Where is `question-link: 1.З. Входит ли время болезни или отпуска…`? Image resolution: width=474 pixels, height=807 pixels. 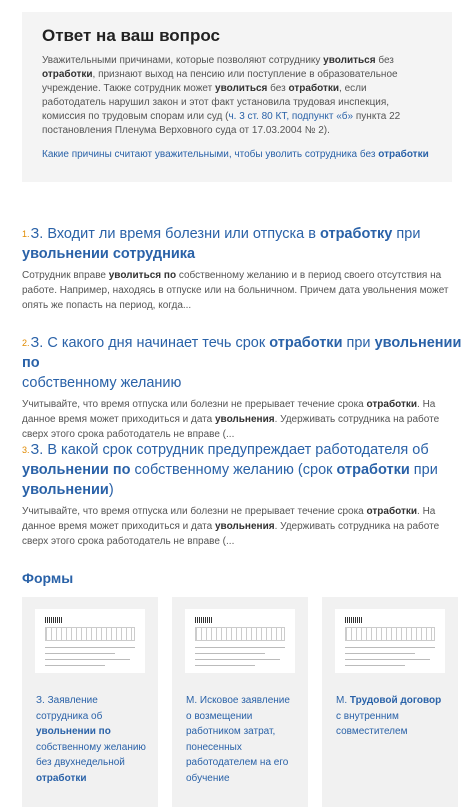 question-link: 1.З. Входит ли время болезни или отпуска… is located at coordinates (242, 244).